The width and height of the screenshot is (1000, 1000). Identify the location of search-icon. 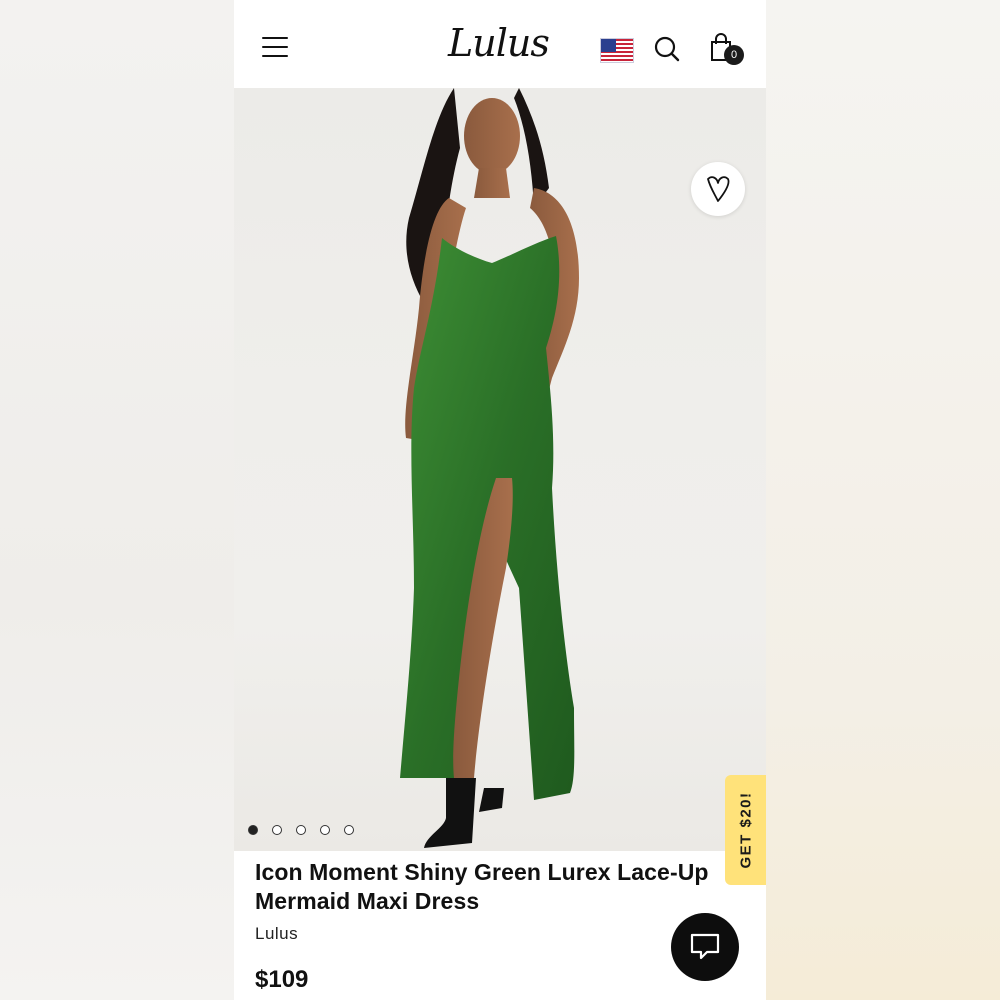
(667, 49).